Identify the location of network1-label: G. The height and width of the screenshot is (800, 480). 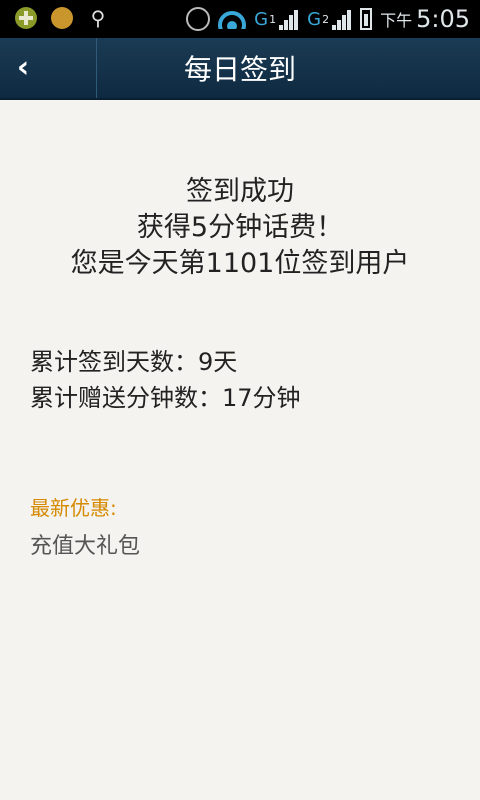
(261, 19).